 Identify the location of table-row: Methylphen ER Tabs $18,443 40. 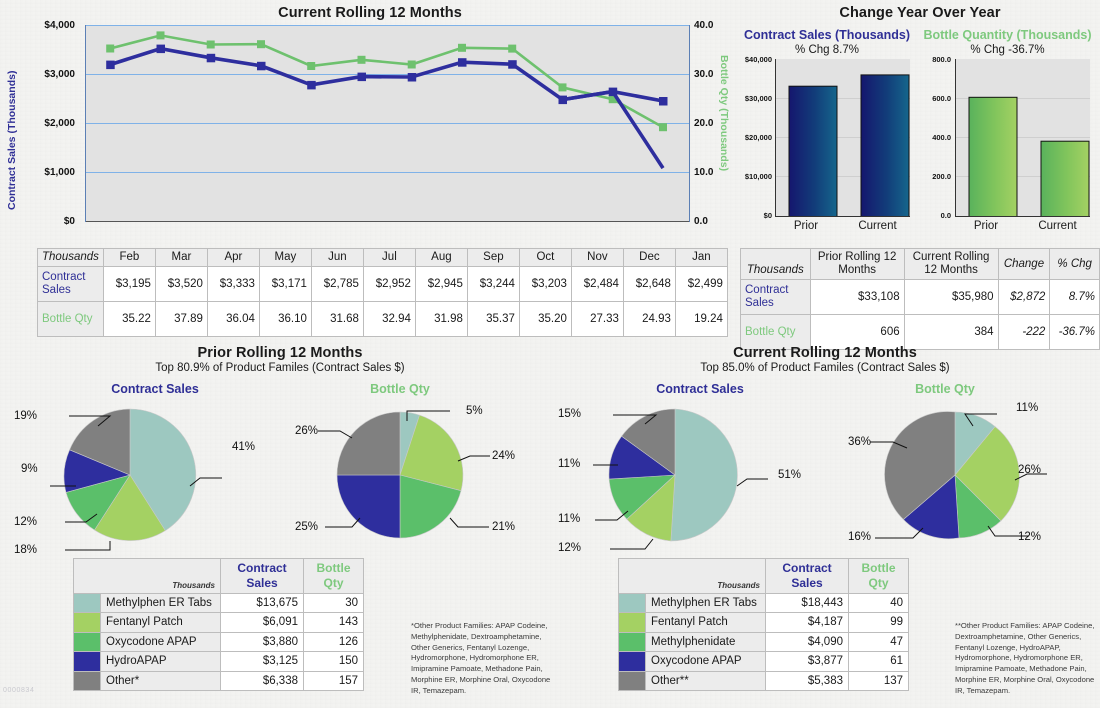
(763, 603).